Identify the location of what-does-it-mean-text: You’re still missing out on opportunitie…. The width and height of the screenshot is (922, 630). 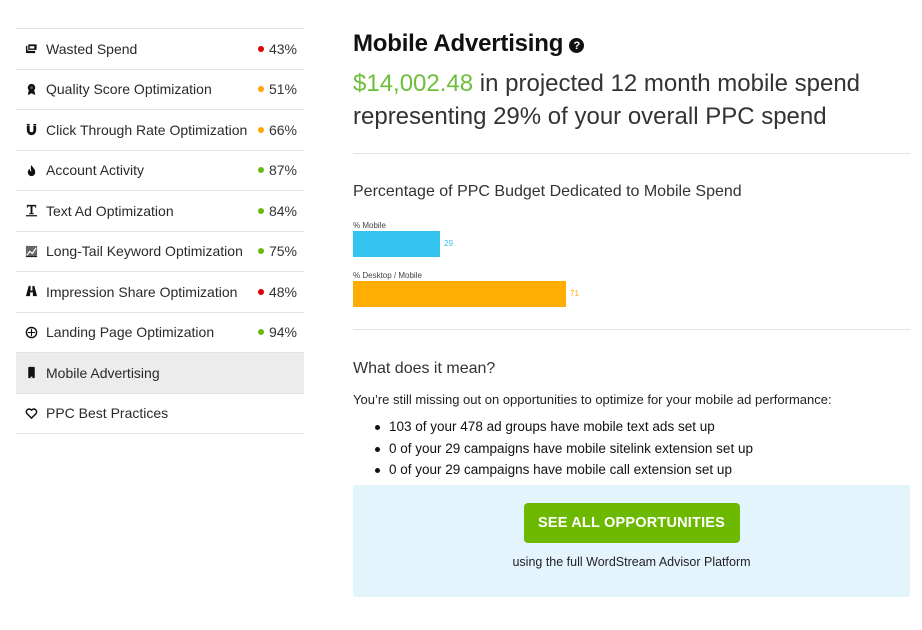
(592, 399).